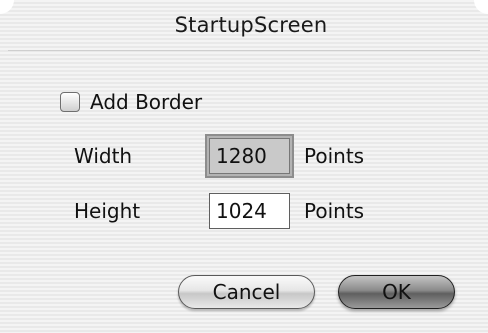  What do you see at coordinates (251, 25) in the screenshot?
I see `window-title: StartupScreen` at bounding box center [251, 25].